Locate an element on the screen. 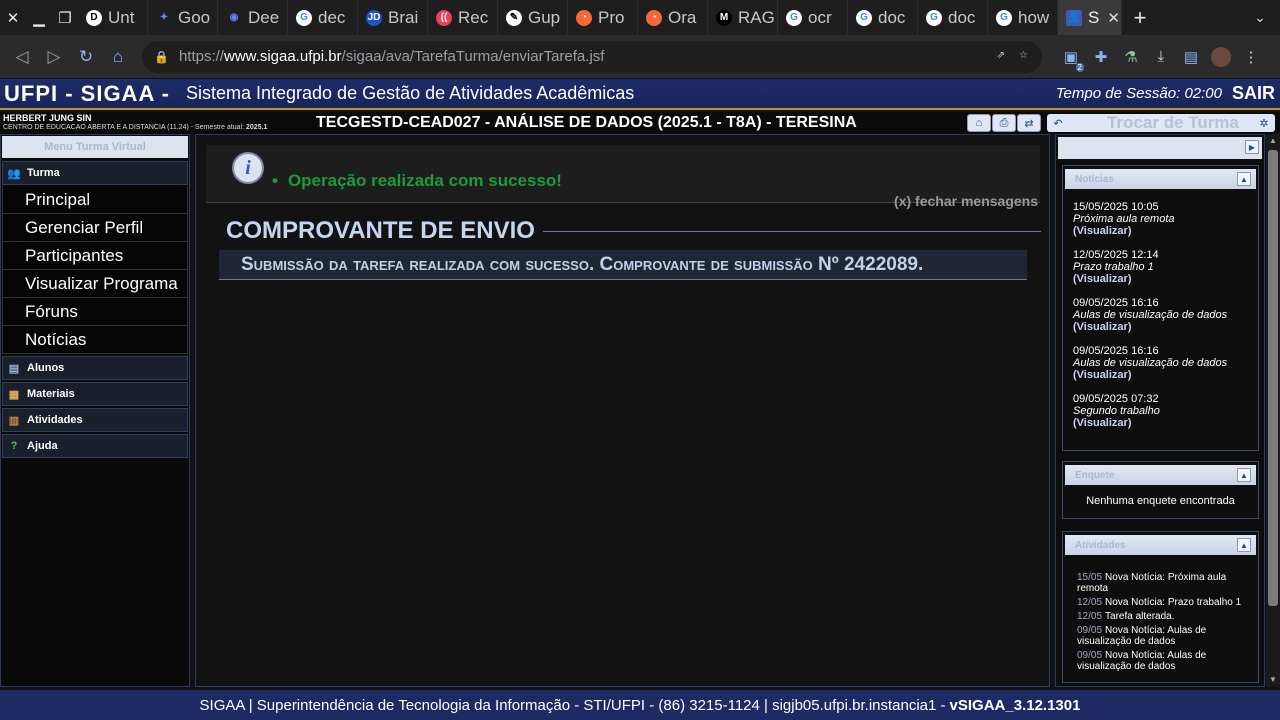 The height and width of the screenshot is (720, 1280). swap-icon: ⇄ is located at coordinates (1029, 123).